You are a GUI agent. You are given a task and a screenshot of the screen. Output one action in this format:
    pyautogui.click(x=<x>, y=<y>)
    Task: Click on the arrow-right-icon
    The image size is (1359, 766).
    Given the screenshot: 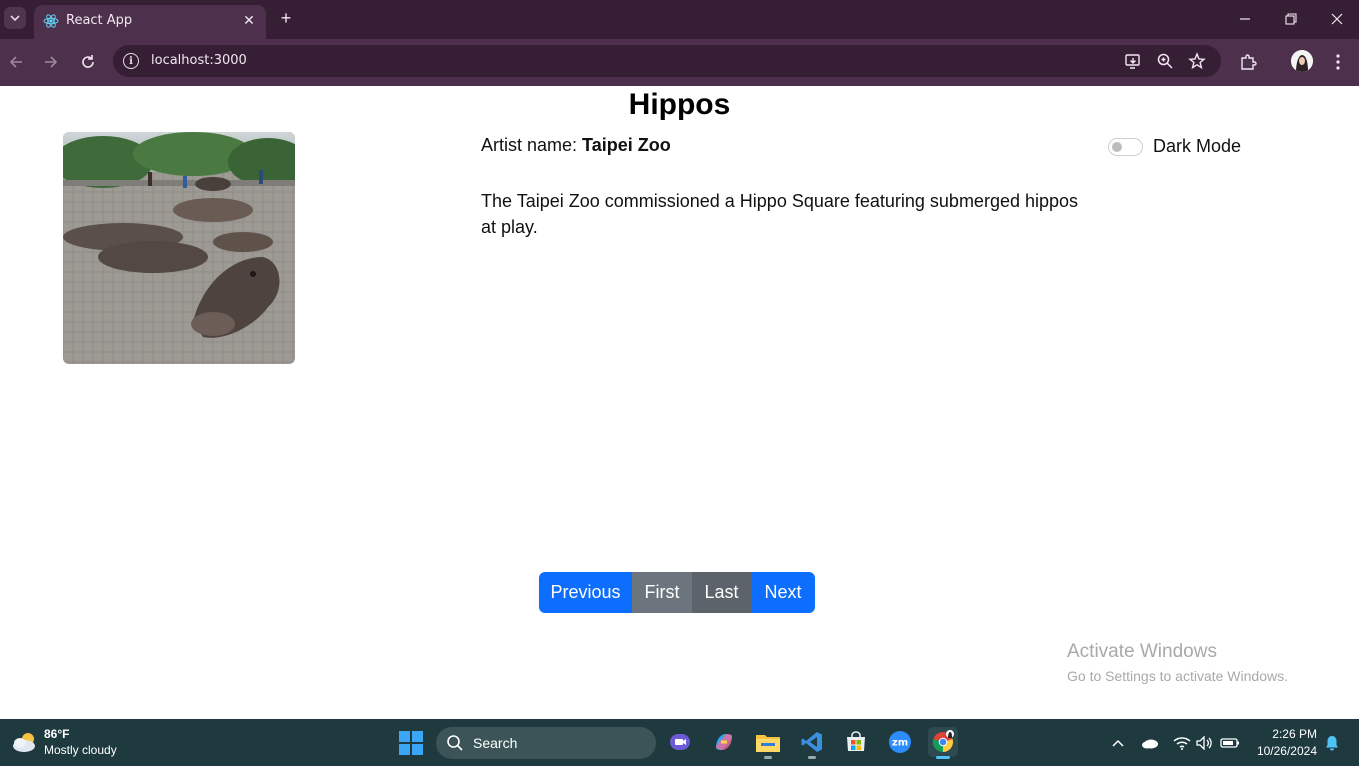 What is the action you would take?
    pyautogui.click(x=51, y=62)
    